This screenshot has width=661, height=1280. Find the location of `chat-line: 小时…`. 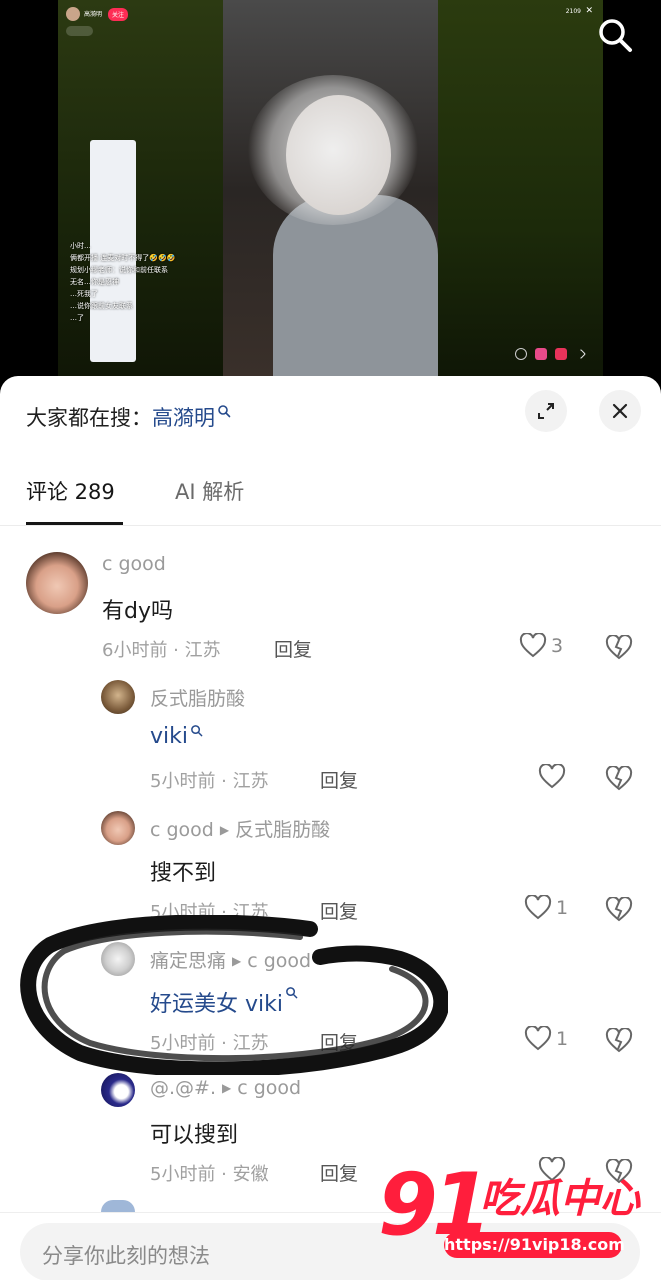

chat-line: 小时… is located at coordinates (80, 246).